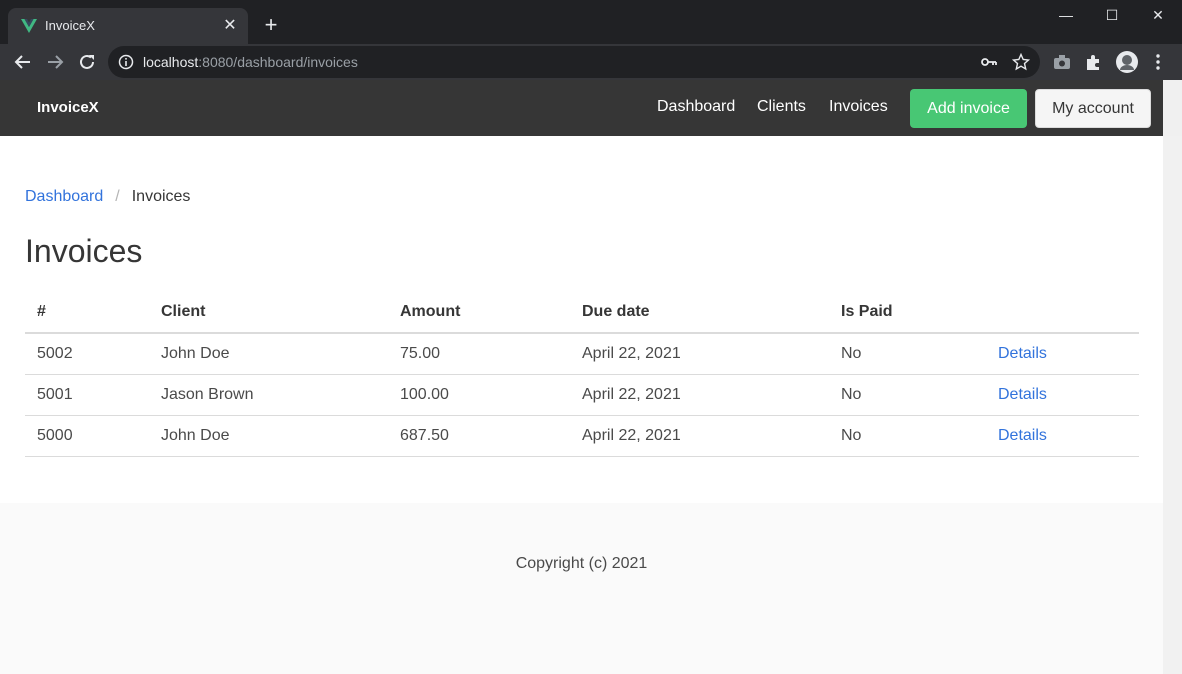 This screenshot has height=674, width=1182. I want to click on brand-logo: InvoiceX, so click(68, 107).